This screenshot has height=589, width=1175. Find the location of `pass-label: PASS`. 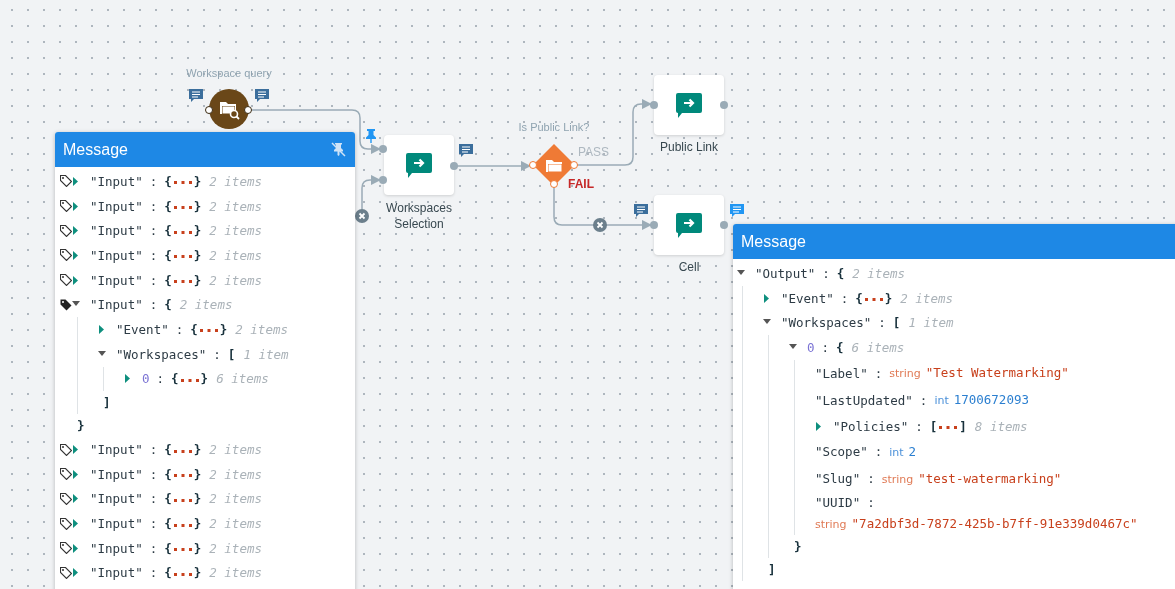

pass-label: PASS is located at coordinates (594, 152).